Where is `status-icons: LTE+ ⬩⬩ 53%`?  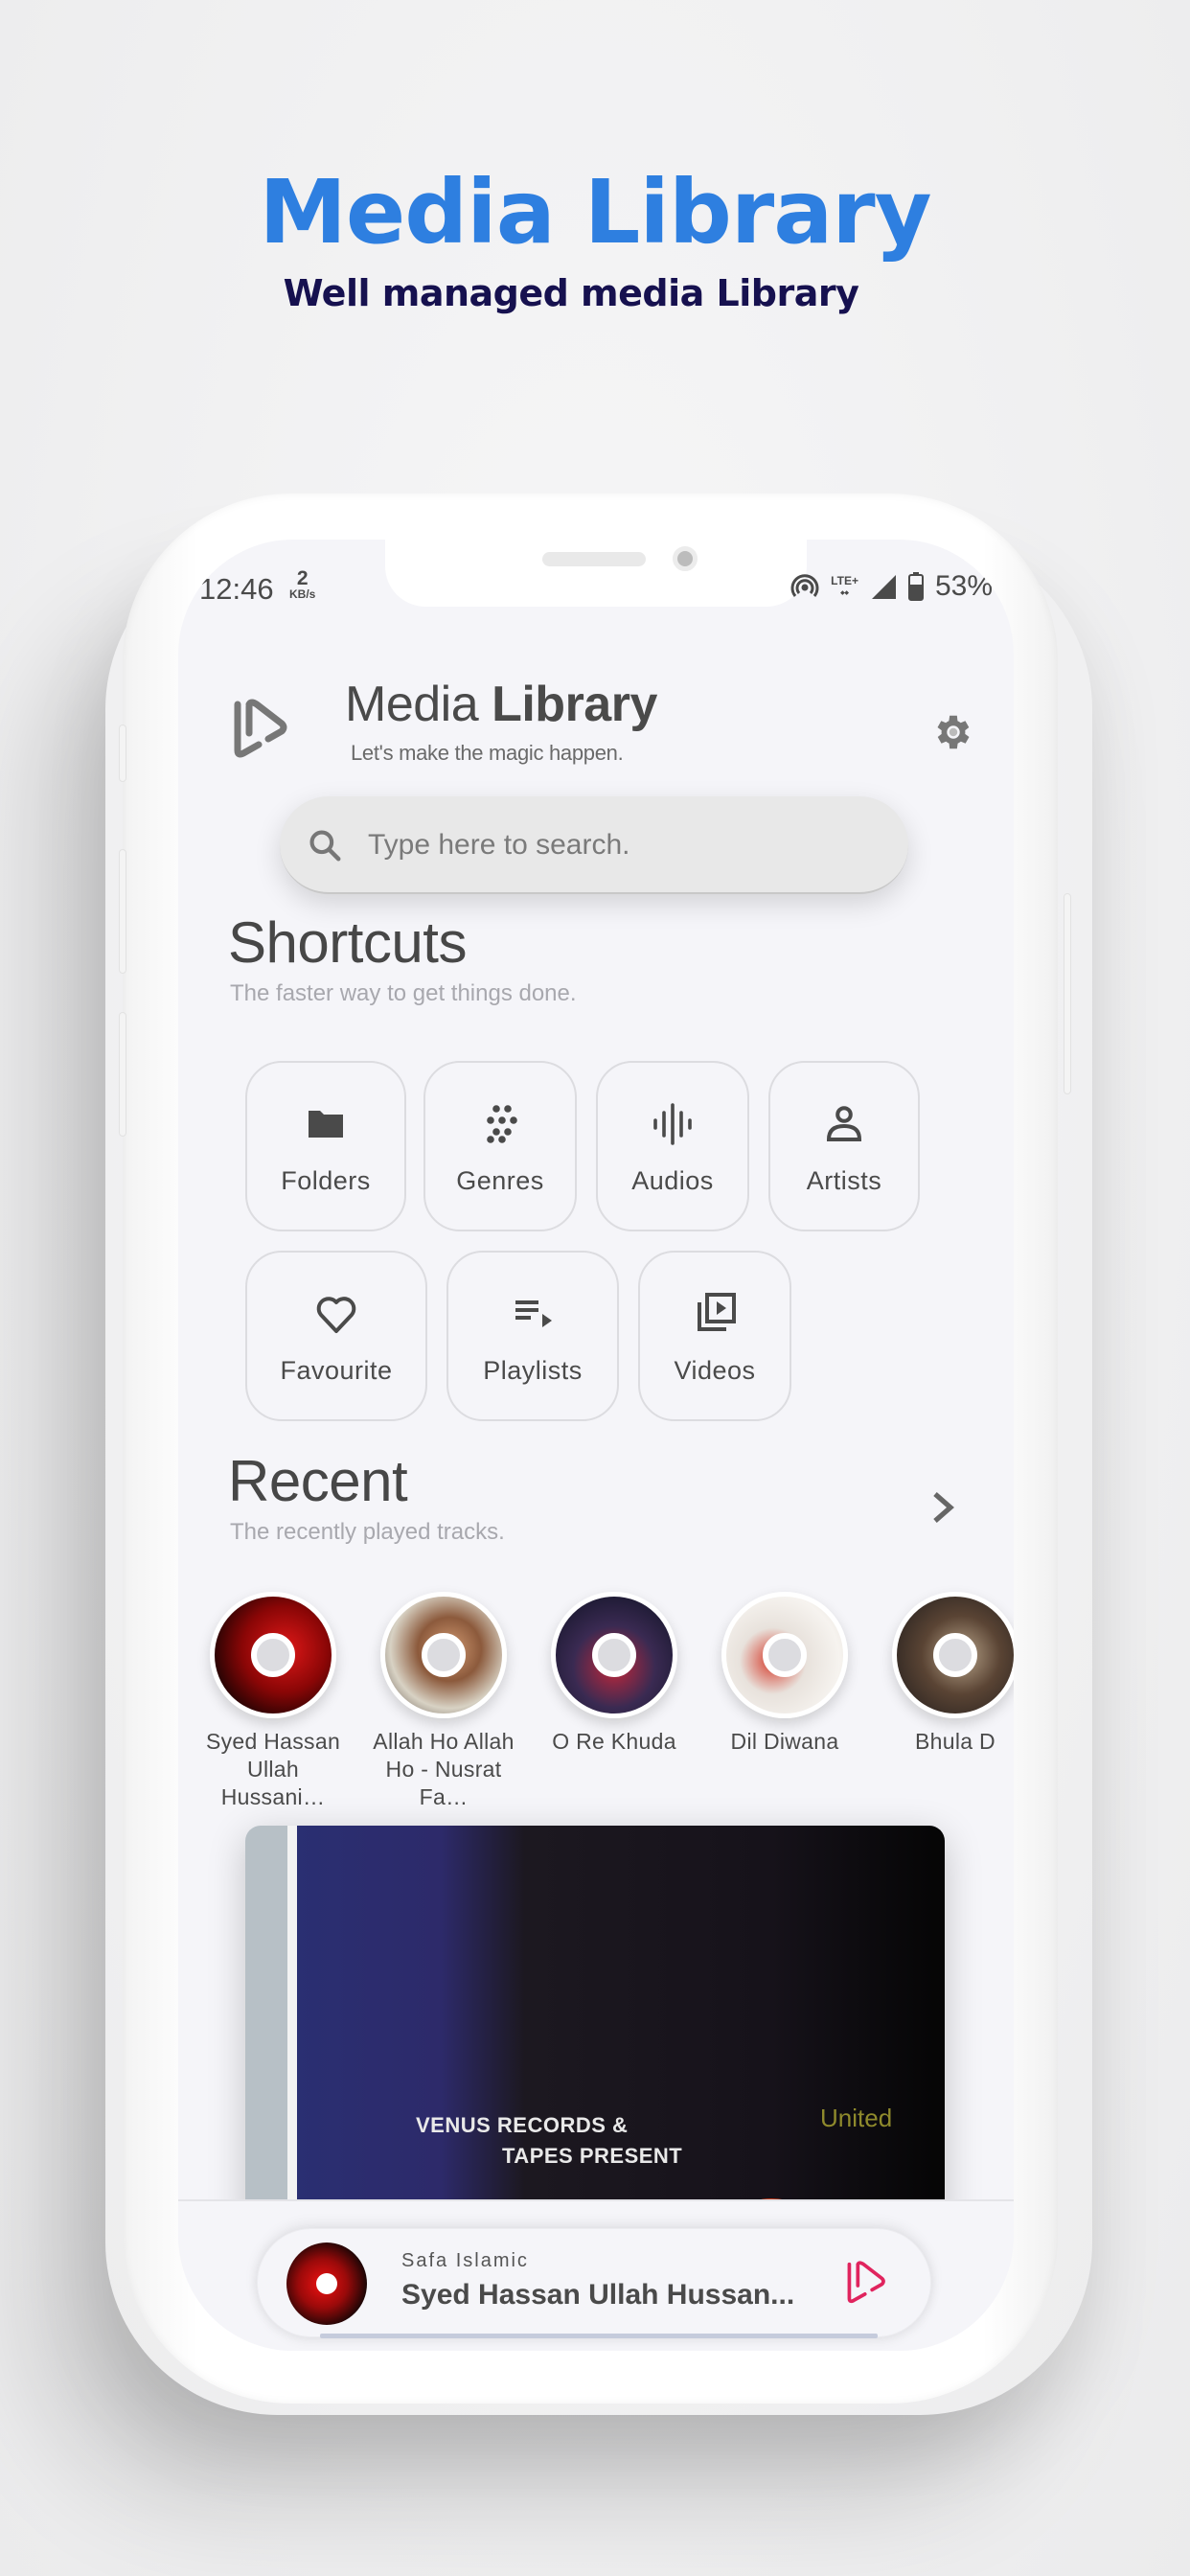 status-icons: LTE+ ⬩⬩ 53% is located at coordinates (891, 586).